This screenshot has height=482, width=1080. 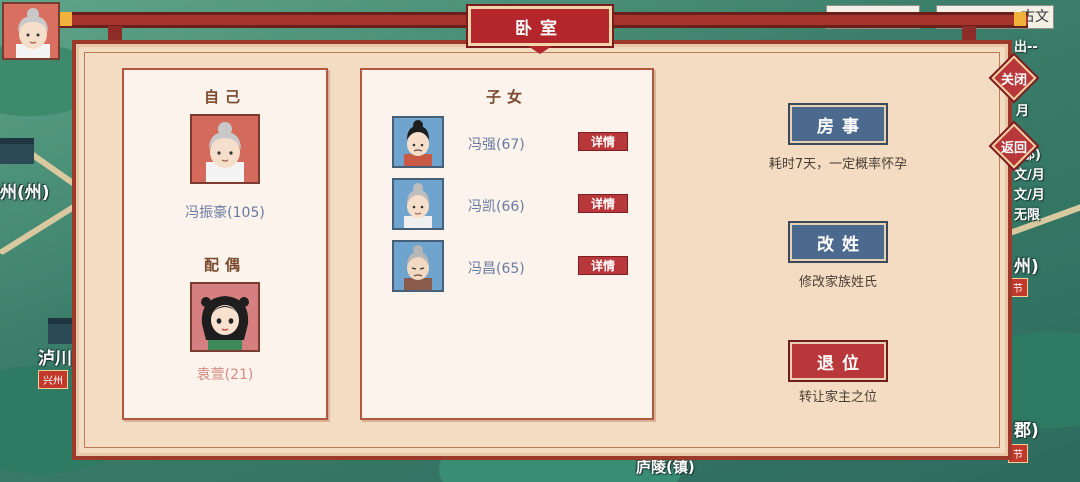 I want to click on back-button: 返回, so click(x=1014, y=146).